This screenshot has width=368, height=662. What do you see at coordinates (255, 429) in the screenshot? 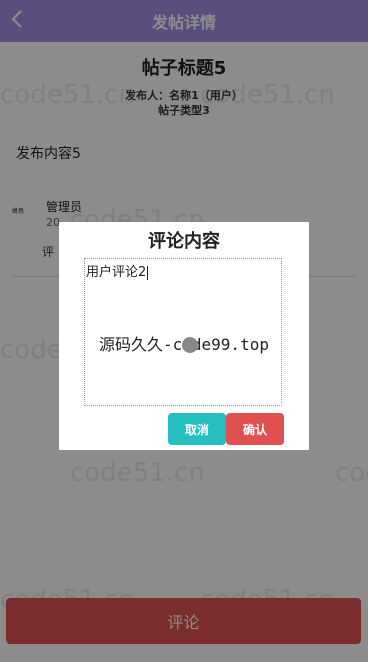
I see `confirm-button: 确认` at bounding box center [255, 429].